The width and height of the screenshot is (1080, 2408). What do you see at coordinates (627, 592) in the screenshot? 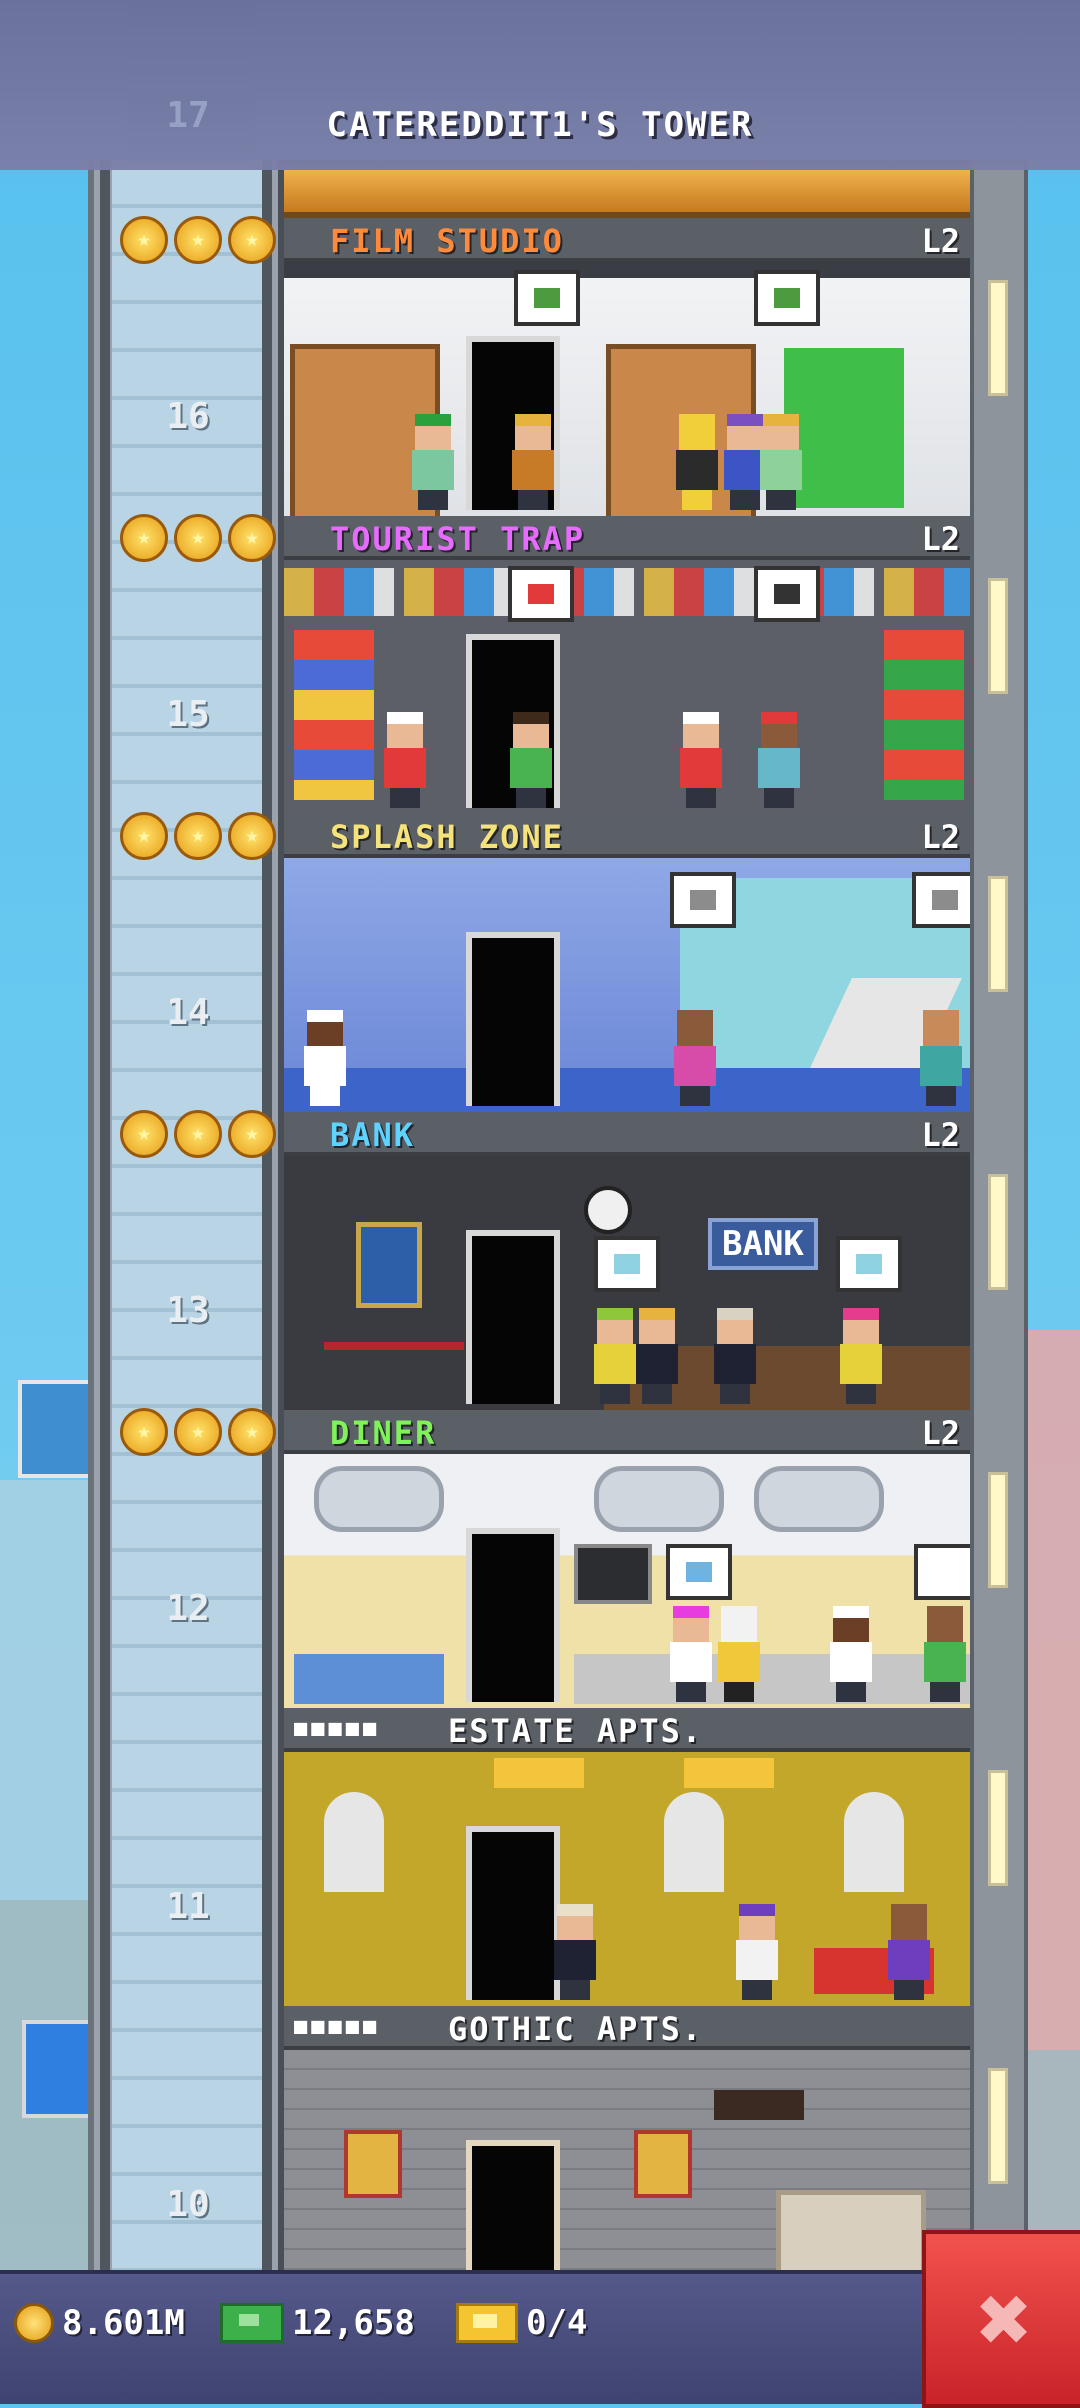
I see `souvenir-shelf` at bounding box center [627, 592].